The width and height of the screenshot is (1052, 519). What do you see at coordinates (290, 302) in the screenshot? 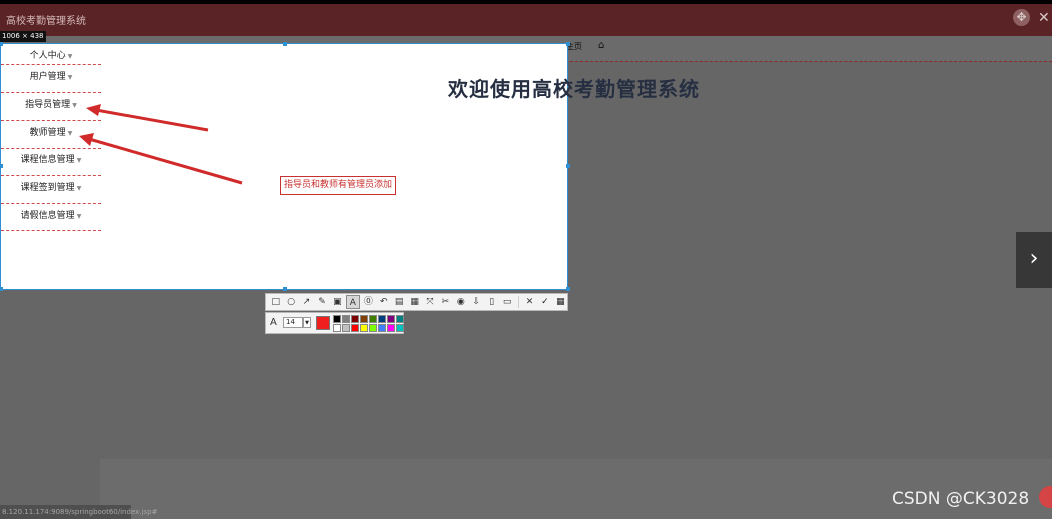
I see `ellipse-tool-icon: ○` at bounding box center [290, 302].